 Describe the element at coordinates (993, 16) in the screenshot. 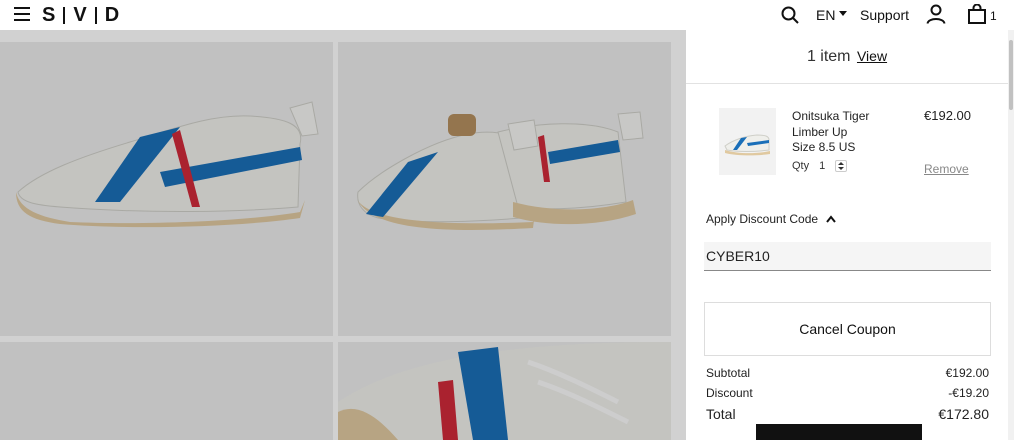

I see `bag-count: 1` at that location.